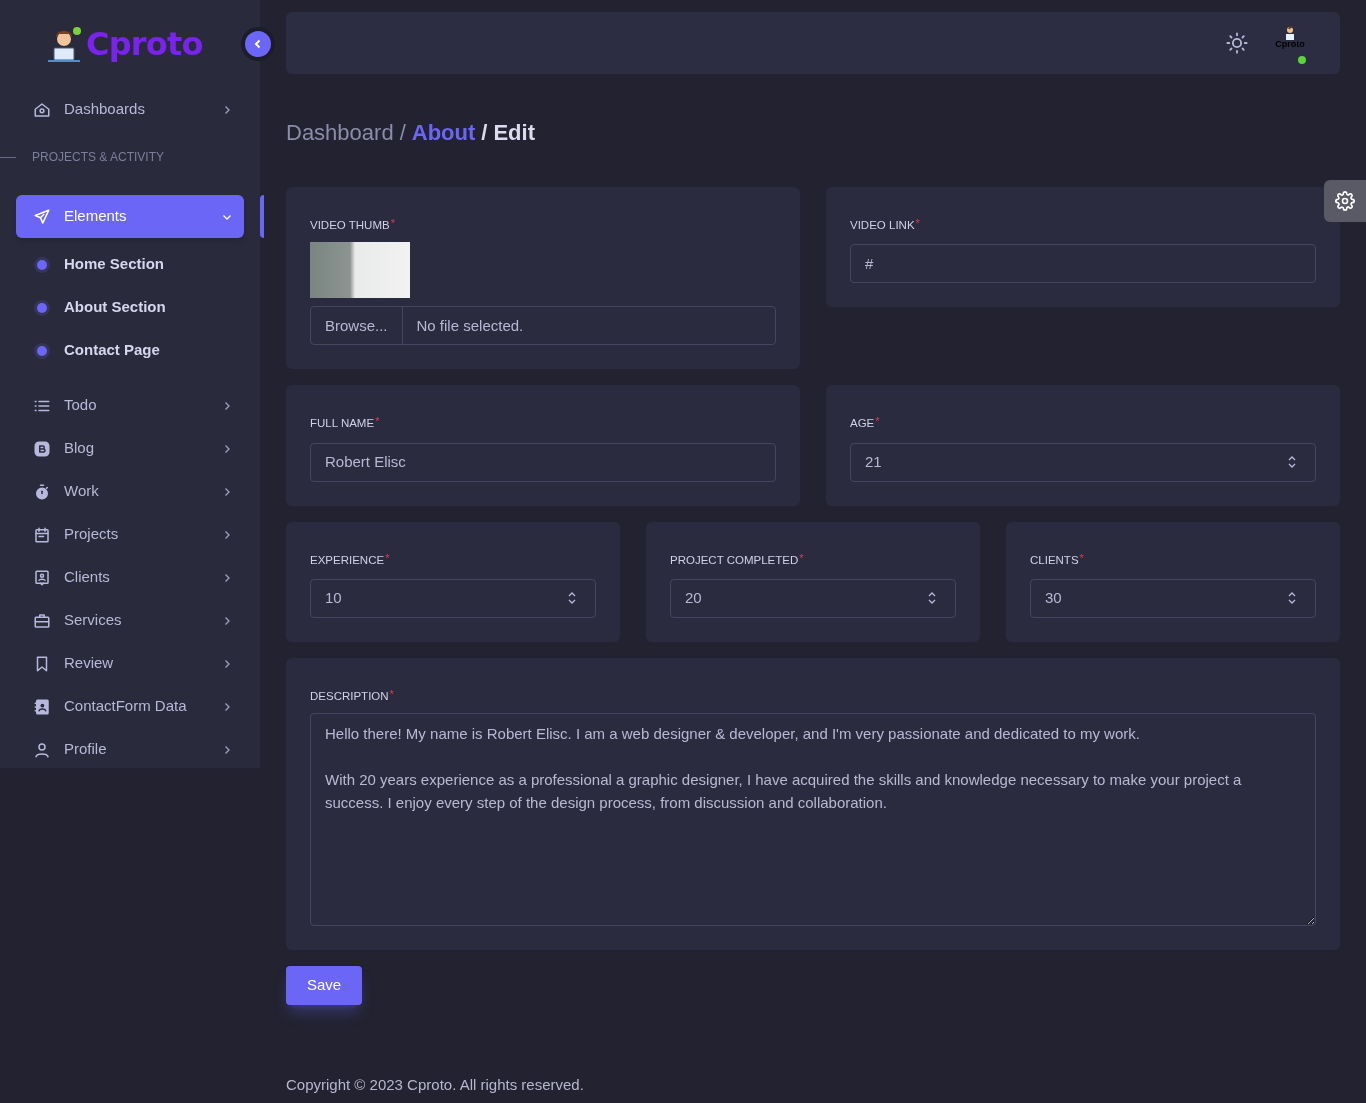  I want to click on number-input: 21, so click(1083, 462).